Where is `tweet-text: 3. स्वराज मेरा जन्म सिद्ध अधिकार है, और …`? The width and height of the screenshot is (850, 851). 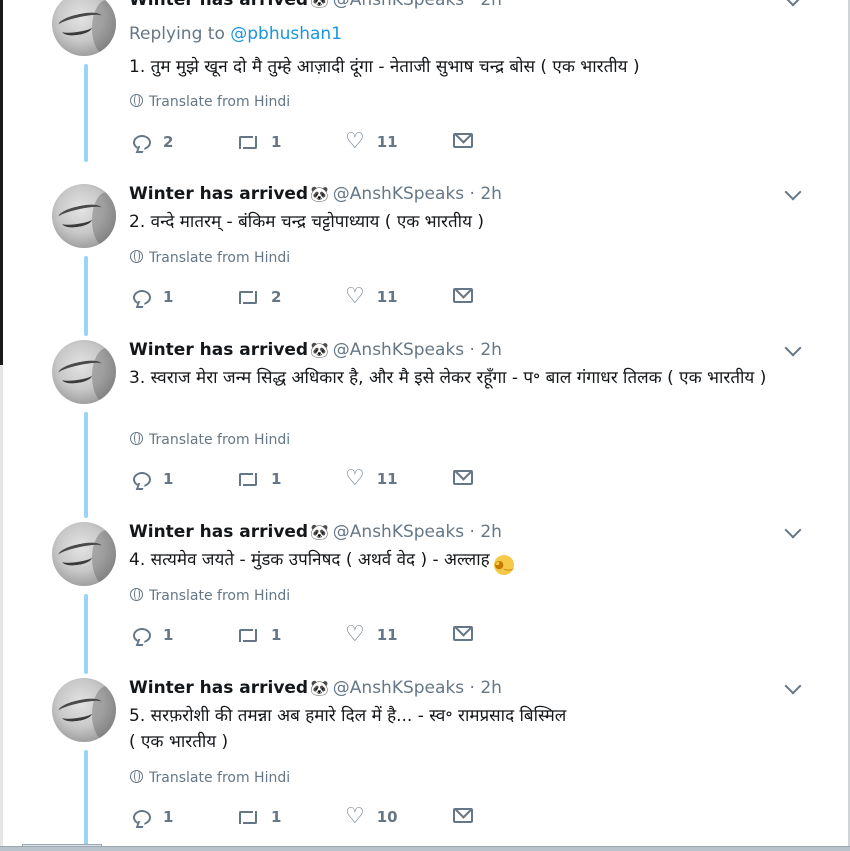 tweet-text: 3. स्वराज मेरा जन्म सिद्ध अधिकार है, और … is located at coordinates (448, 378).